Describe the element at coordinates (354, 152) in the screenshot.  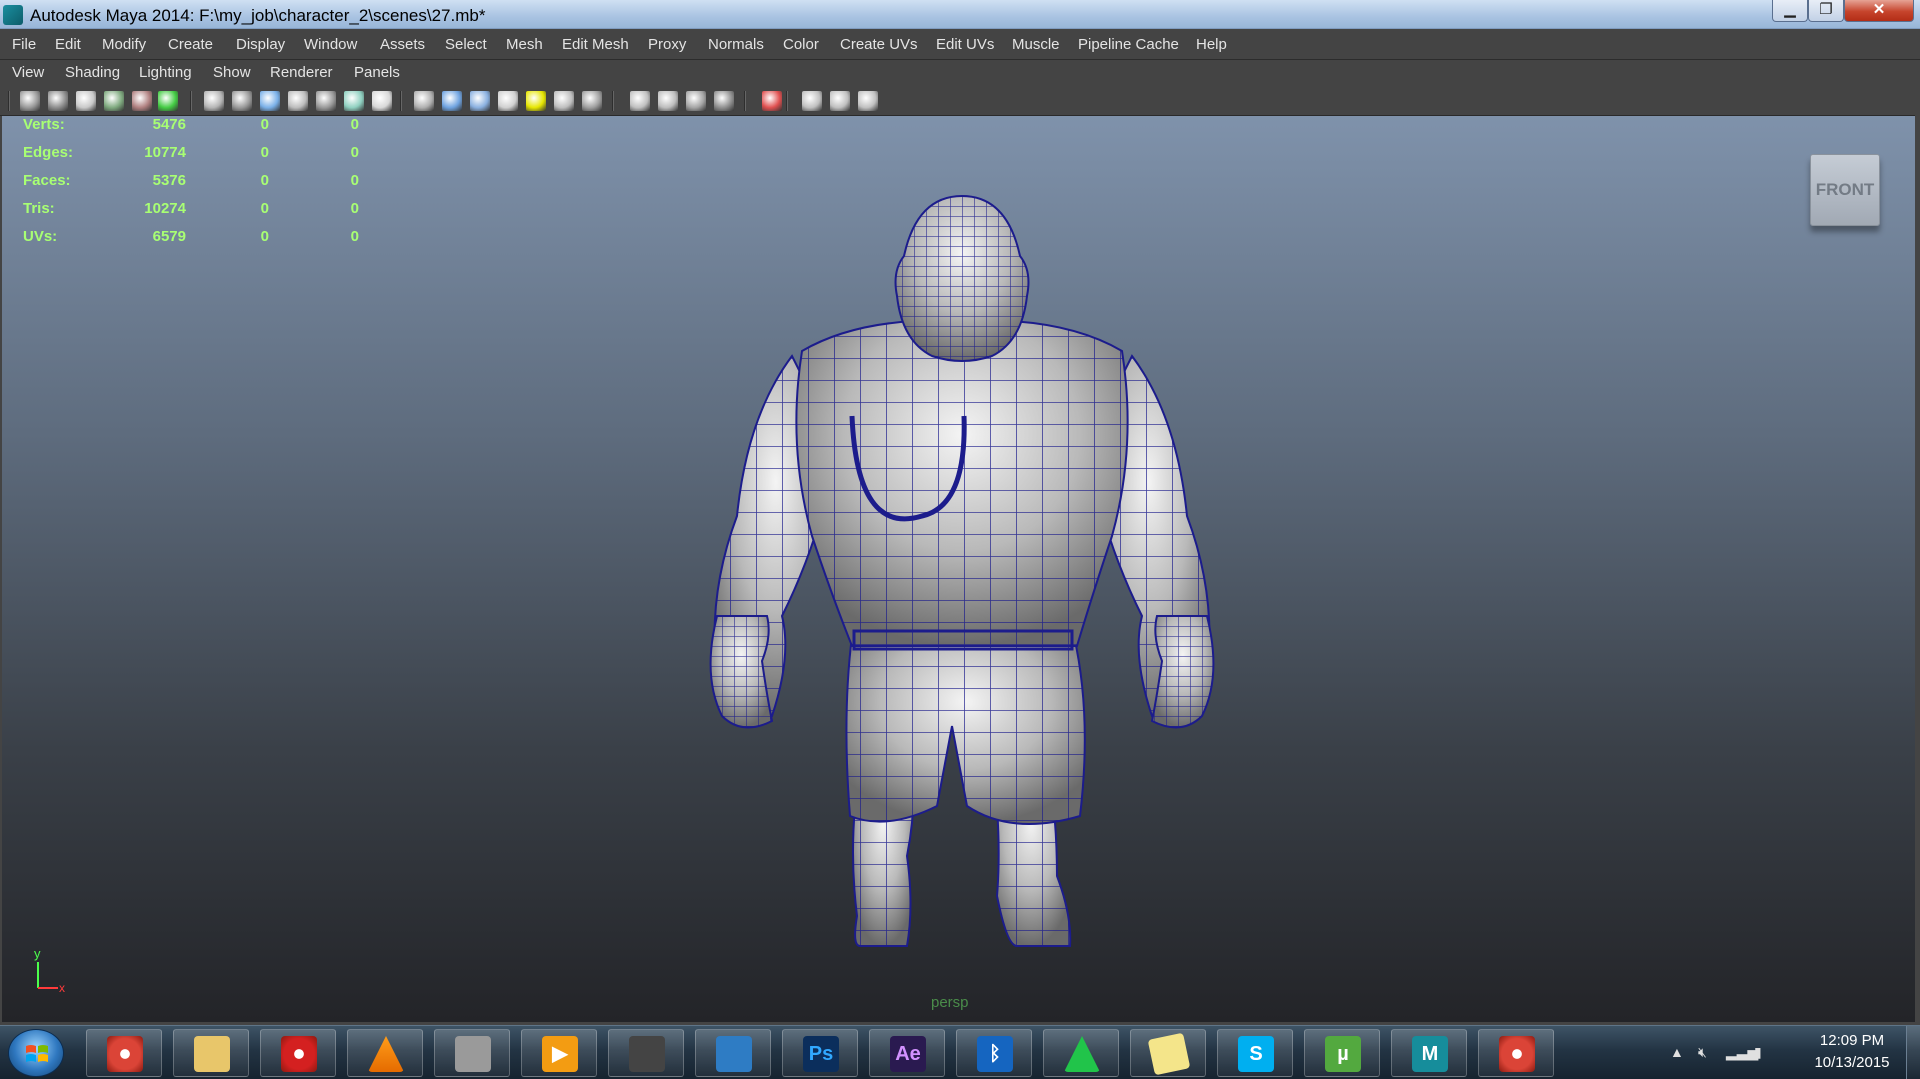
I see `hud-c: 0` at that location.